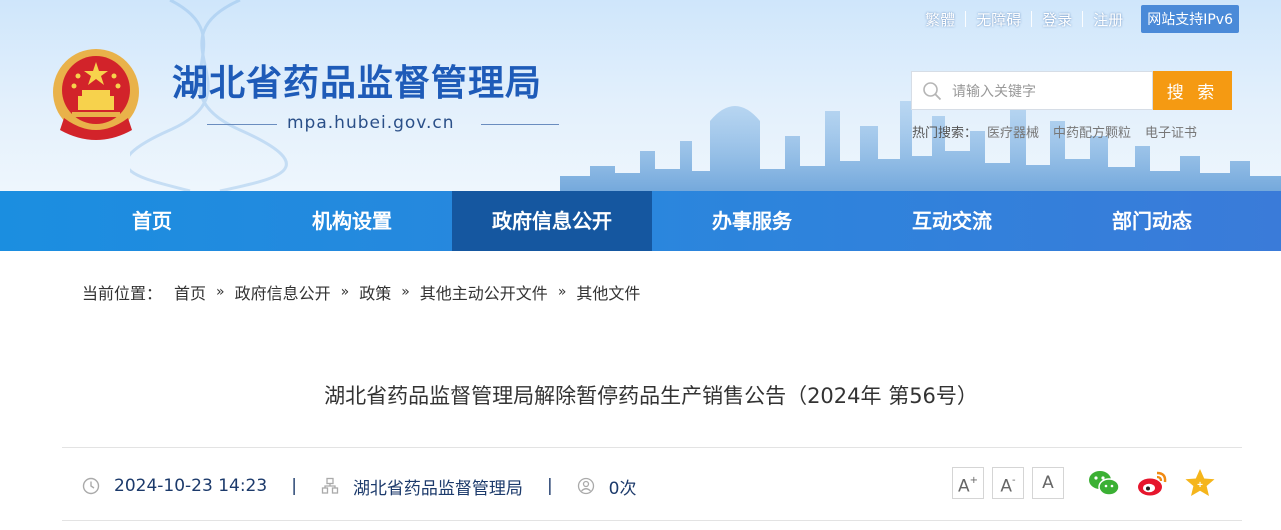 Image resolution: width=1281 pixels, height=530 pixels. I want to click on nav-item-services: 办事服务, so click(752, 221).